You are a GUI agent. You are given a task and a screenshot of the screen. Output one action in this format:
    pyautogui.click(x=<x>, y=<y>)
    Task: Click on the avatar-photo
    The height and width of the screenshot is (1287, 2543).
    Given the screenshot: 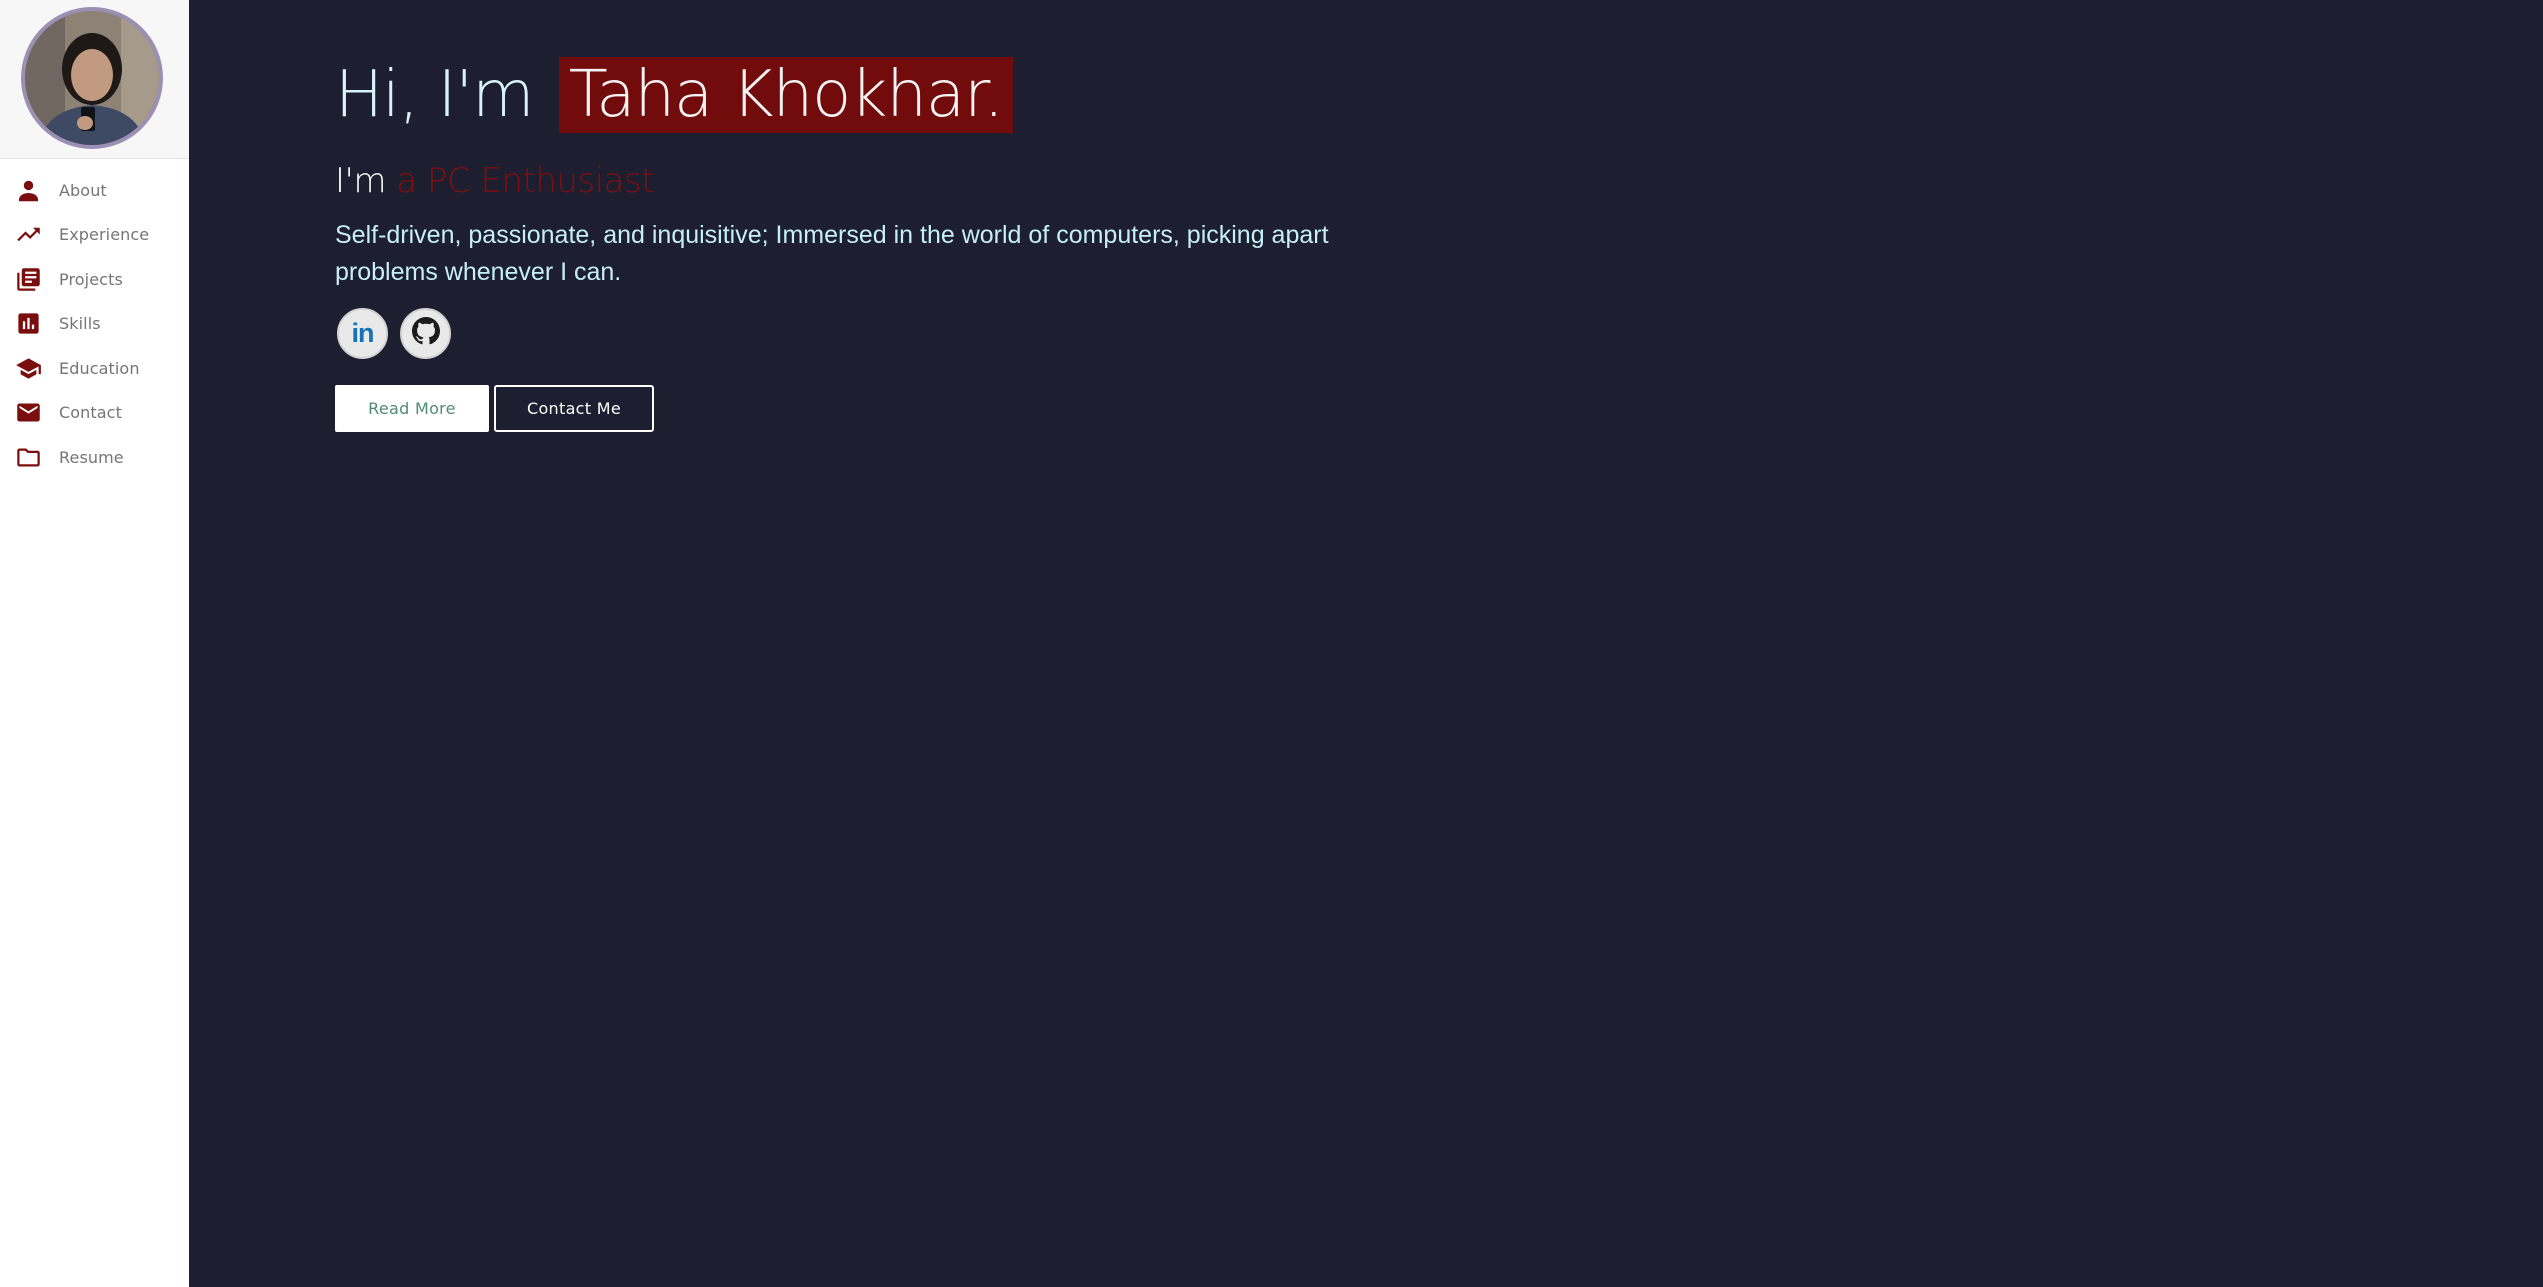 What is the action you would take?
    pyautogui.click(x=92, y=78)
    